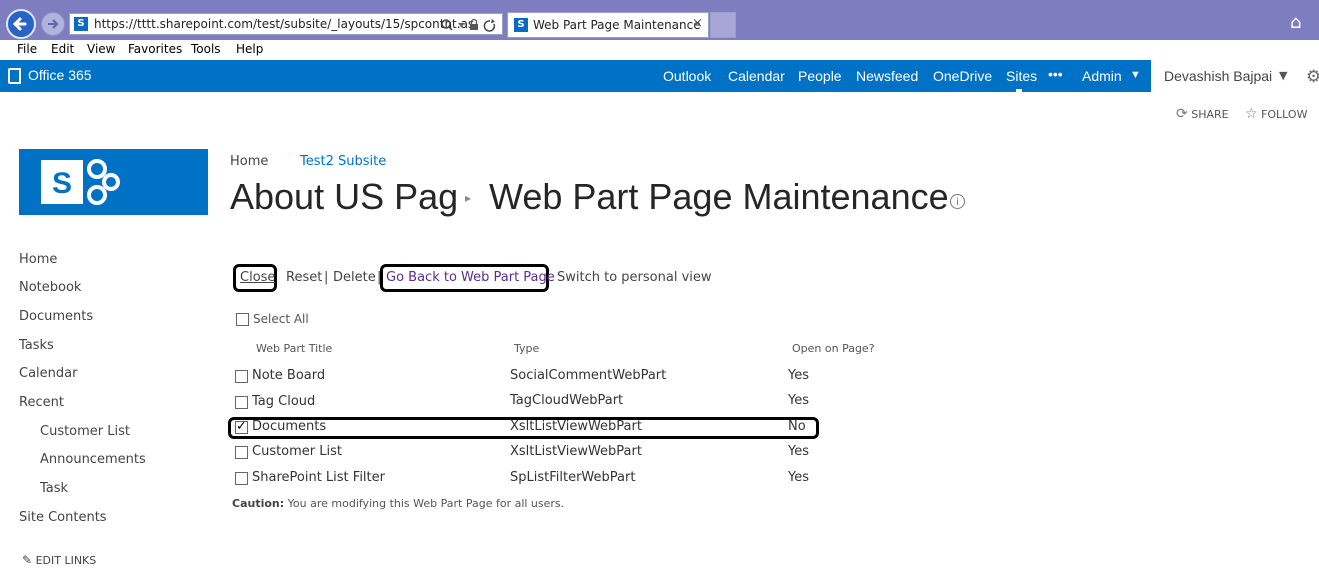 The height and width of the screenshot is (574, 1319). What do you see at coordinates (820, 76) in the screenshot?
I see `suite-link-people: People` at bounding box center [820, 76].